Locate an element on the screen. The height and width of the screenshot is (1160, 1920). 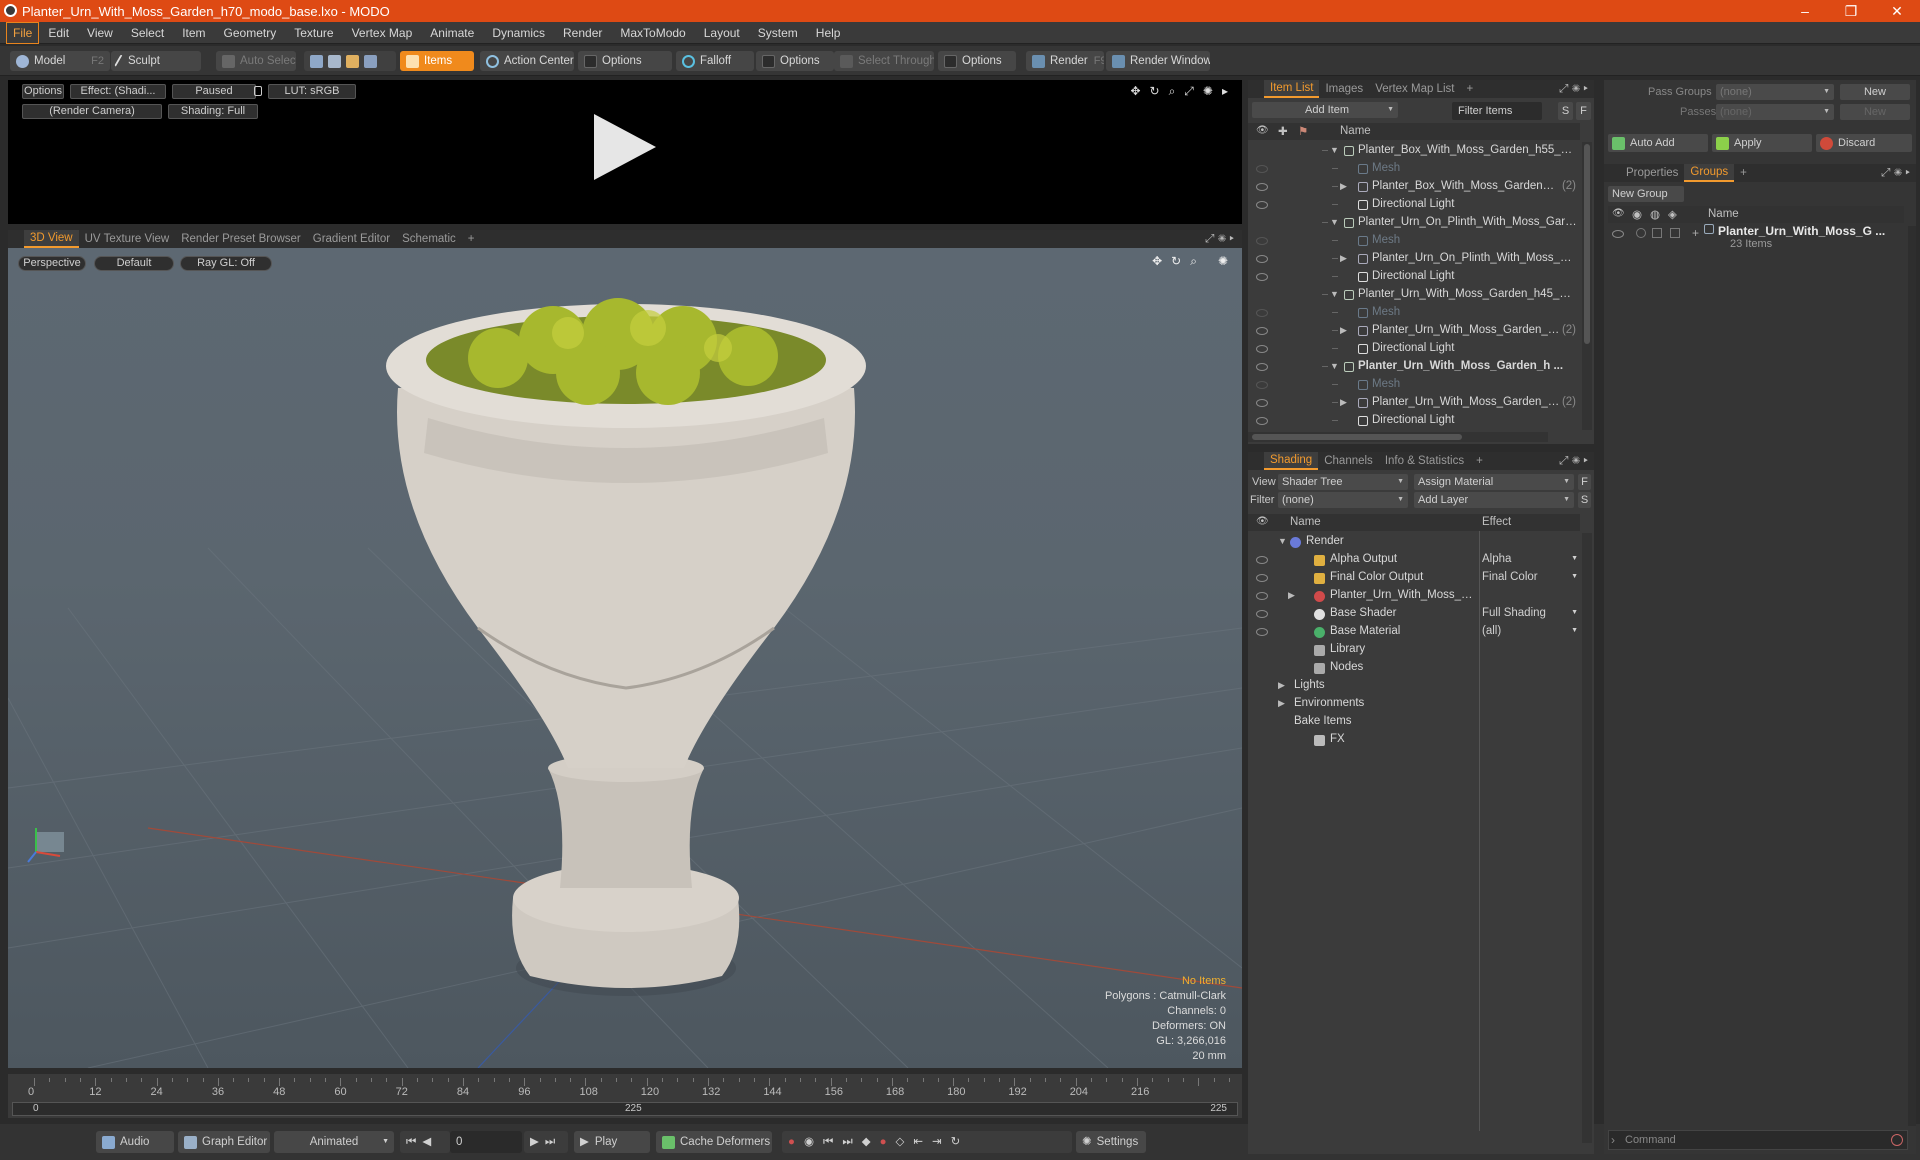
select-through-button: Select Through is located at coordinates (884, 61).